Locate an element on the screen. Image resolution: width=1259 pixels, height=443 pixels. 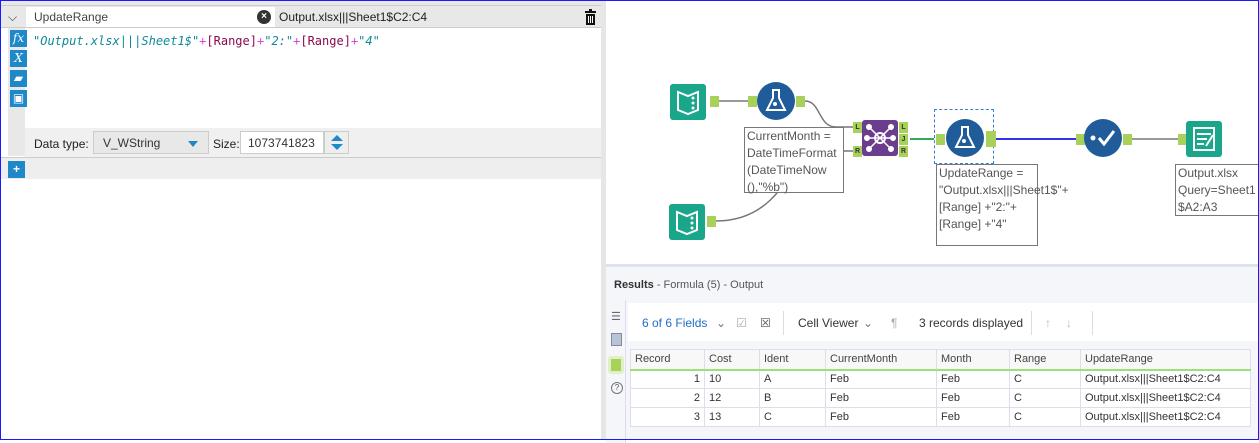
join-right-output-anchor: R is located at coordinates (903, 151).